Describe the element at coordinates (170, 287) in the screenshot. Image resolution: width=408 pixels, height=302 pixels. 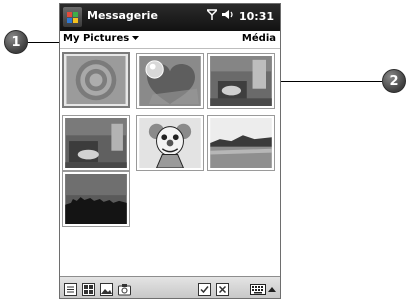
I see `bottom-toolbar` at that location.